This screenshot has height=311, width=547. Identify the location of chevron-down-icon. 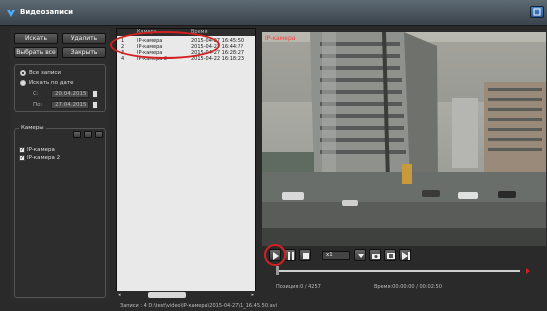
(361, 256).